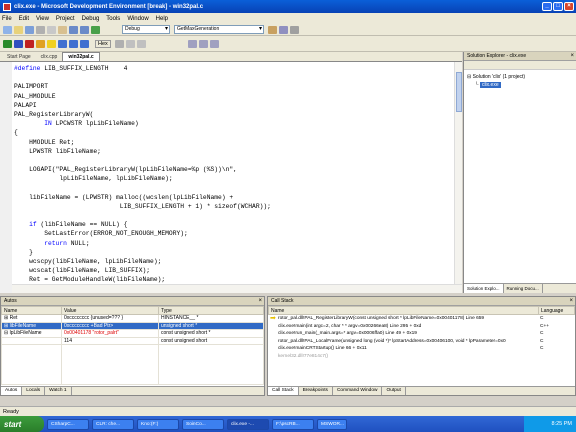  I want to click on tab-autos: Autos, so click(12, 391).